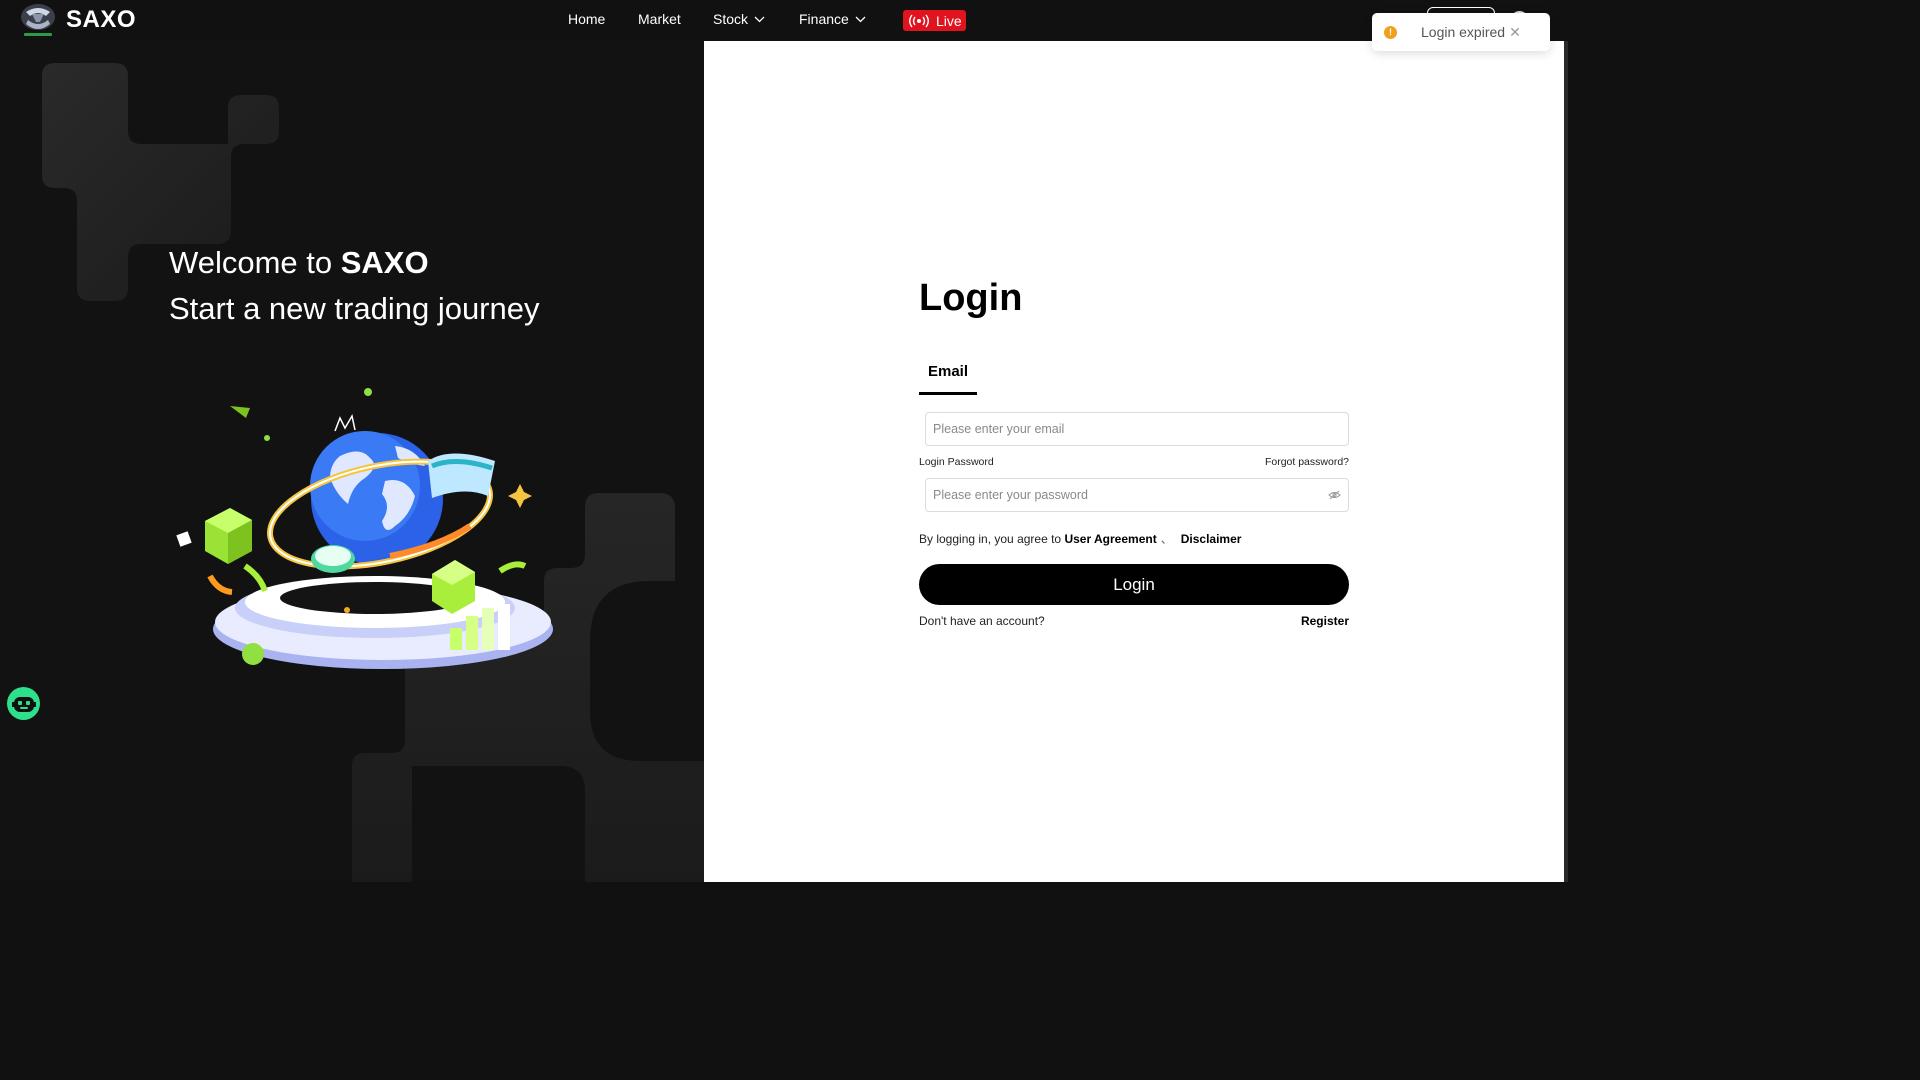 This screenshot has height=1080, width=1920. Describe the element at coordinates (1334, 495) in the screenshot. I see `eye-hidden-icon` at that location.